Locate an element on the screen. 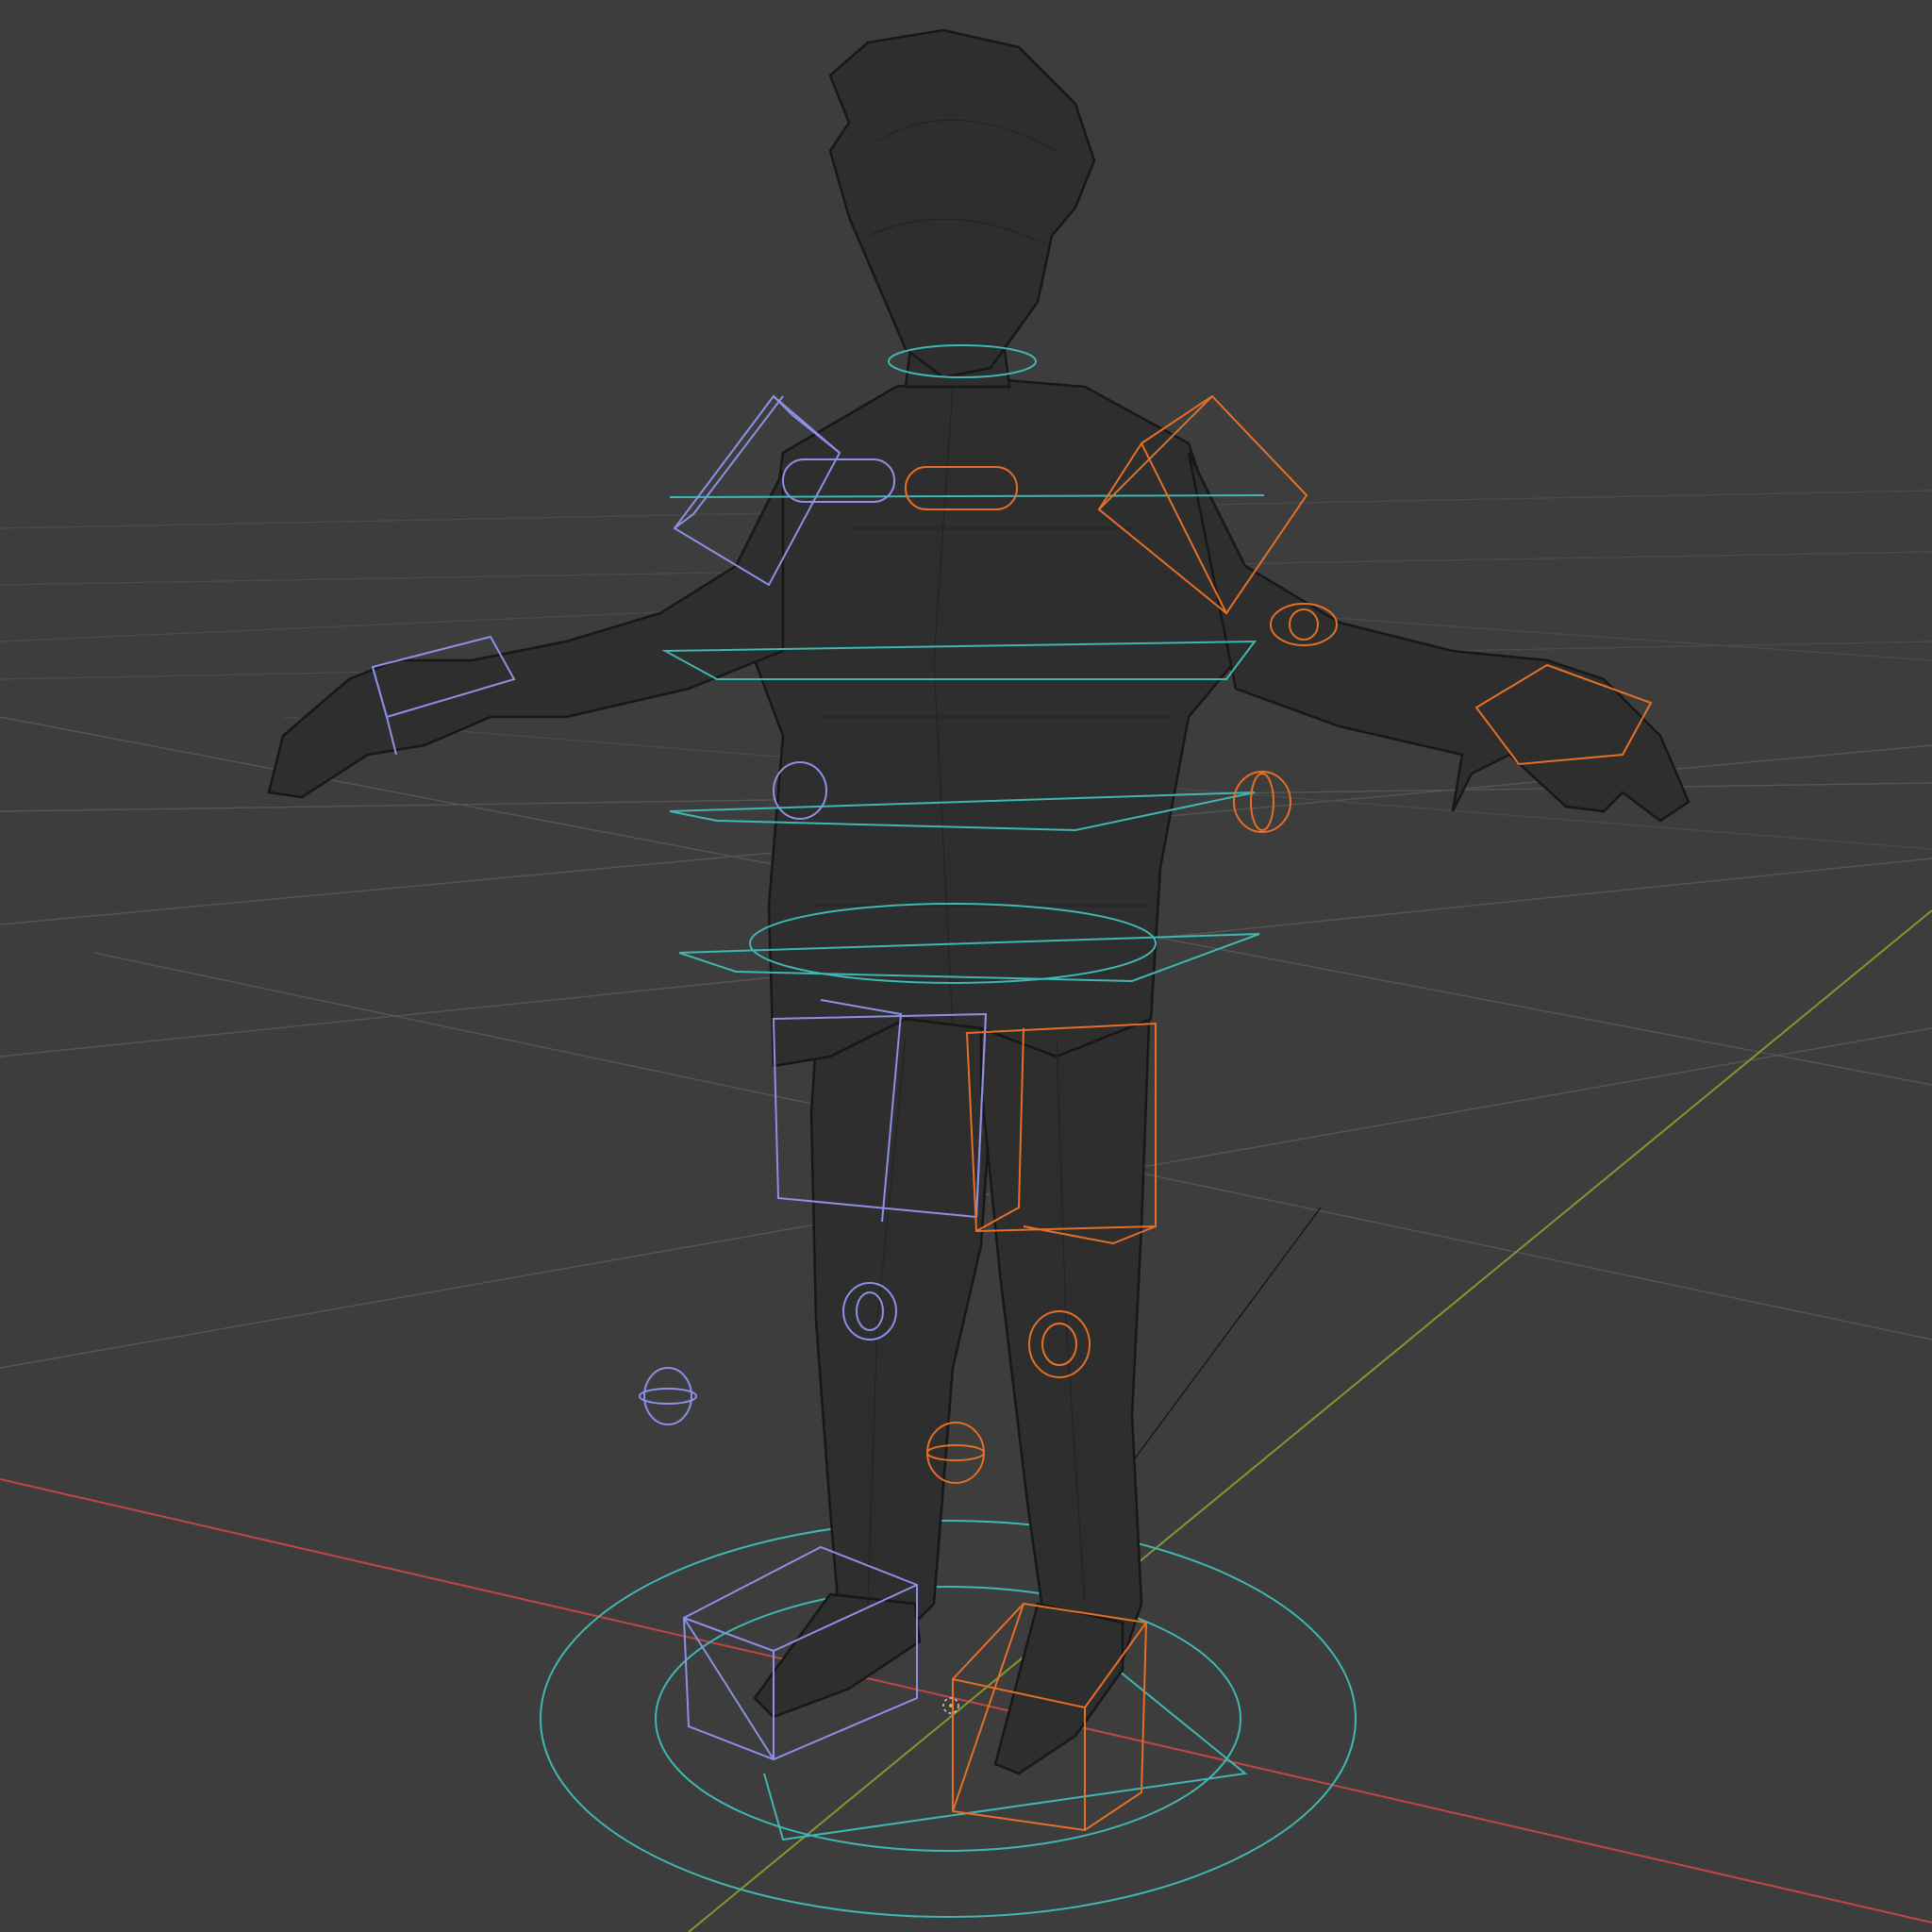 Image resolution: width=1932 pixels, height=1932 pixels. left-arm is located at coordinates (526, 635).